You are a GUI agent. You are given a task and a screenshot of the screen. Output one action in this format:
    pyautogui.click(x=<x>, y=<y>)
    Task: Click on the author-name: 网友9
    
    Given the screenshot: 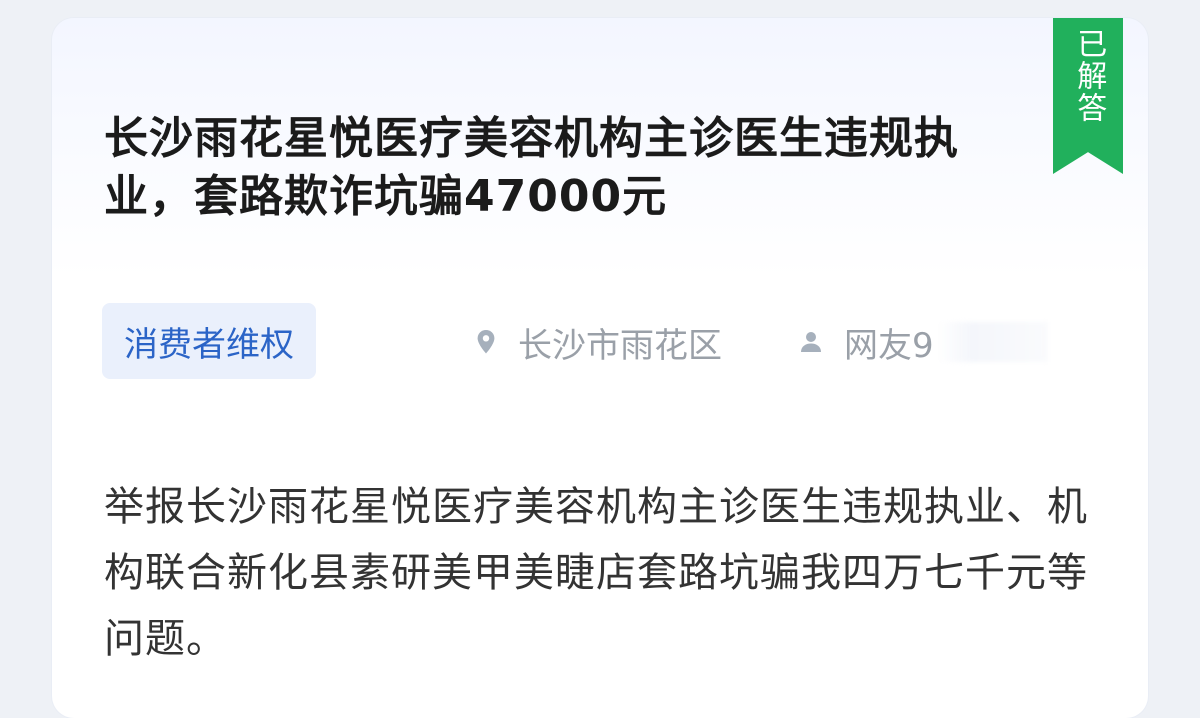 What is the action you would take?
    pyautogui.click(x=889, y=345)
    